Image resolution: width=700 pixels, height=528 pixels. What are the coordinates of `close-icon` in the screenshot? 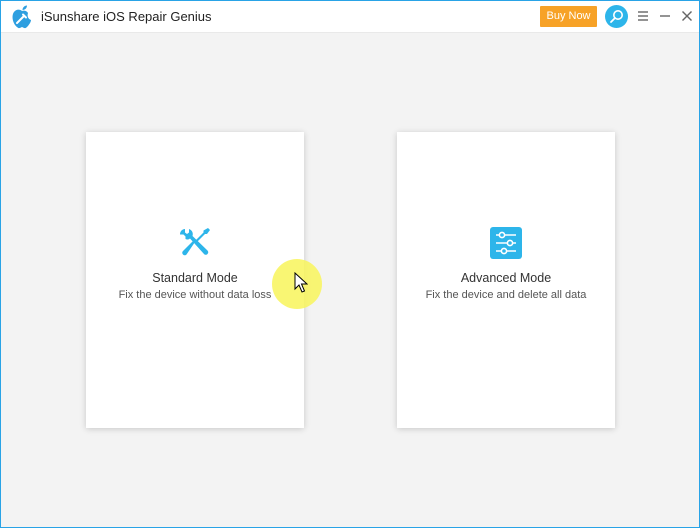 It's located at (687, 16).